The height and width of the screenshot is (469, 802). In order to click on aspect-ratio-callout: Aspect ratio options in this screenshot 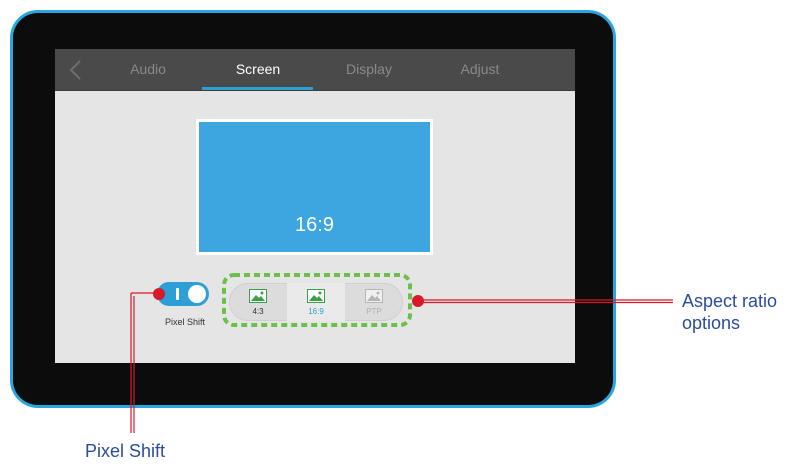, I will do `click(729, 312)`.